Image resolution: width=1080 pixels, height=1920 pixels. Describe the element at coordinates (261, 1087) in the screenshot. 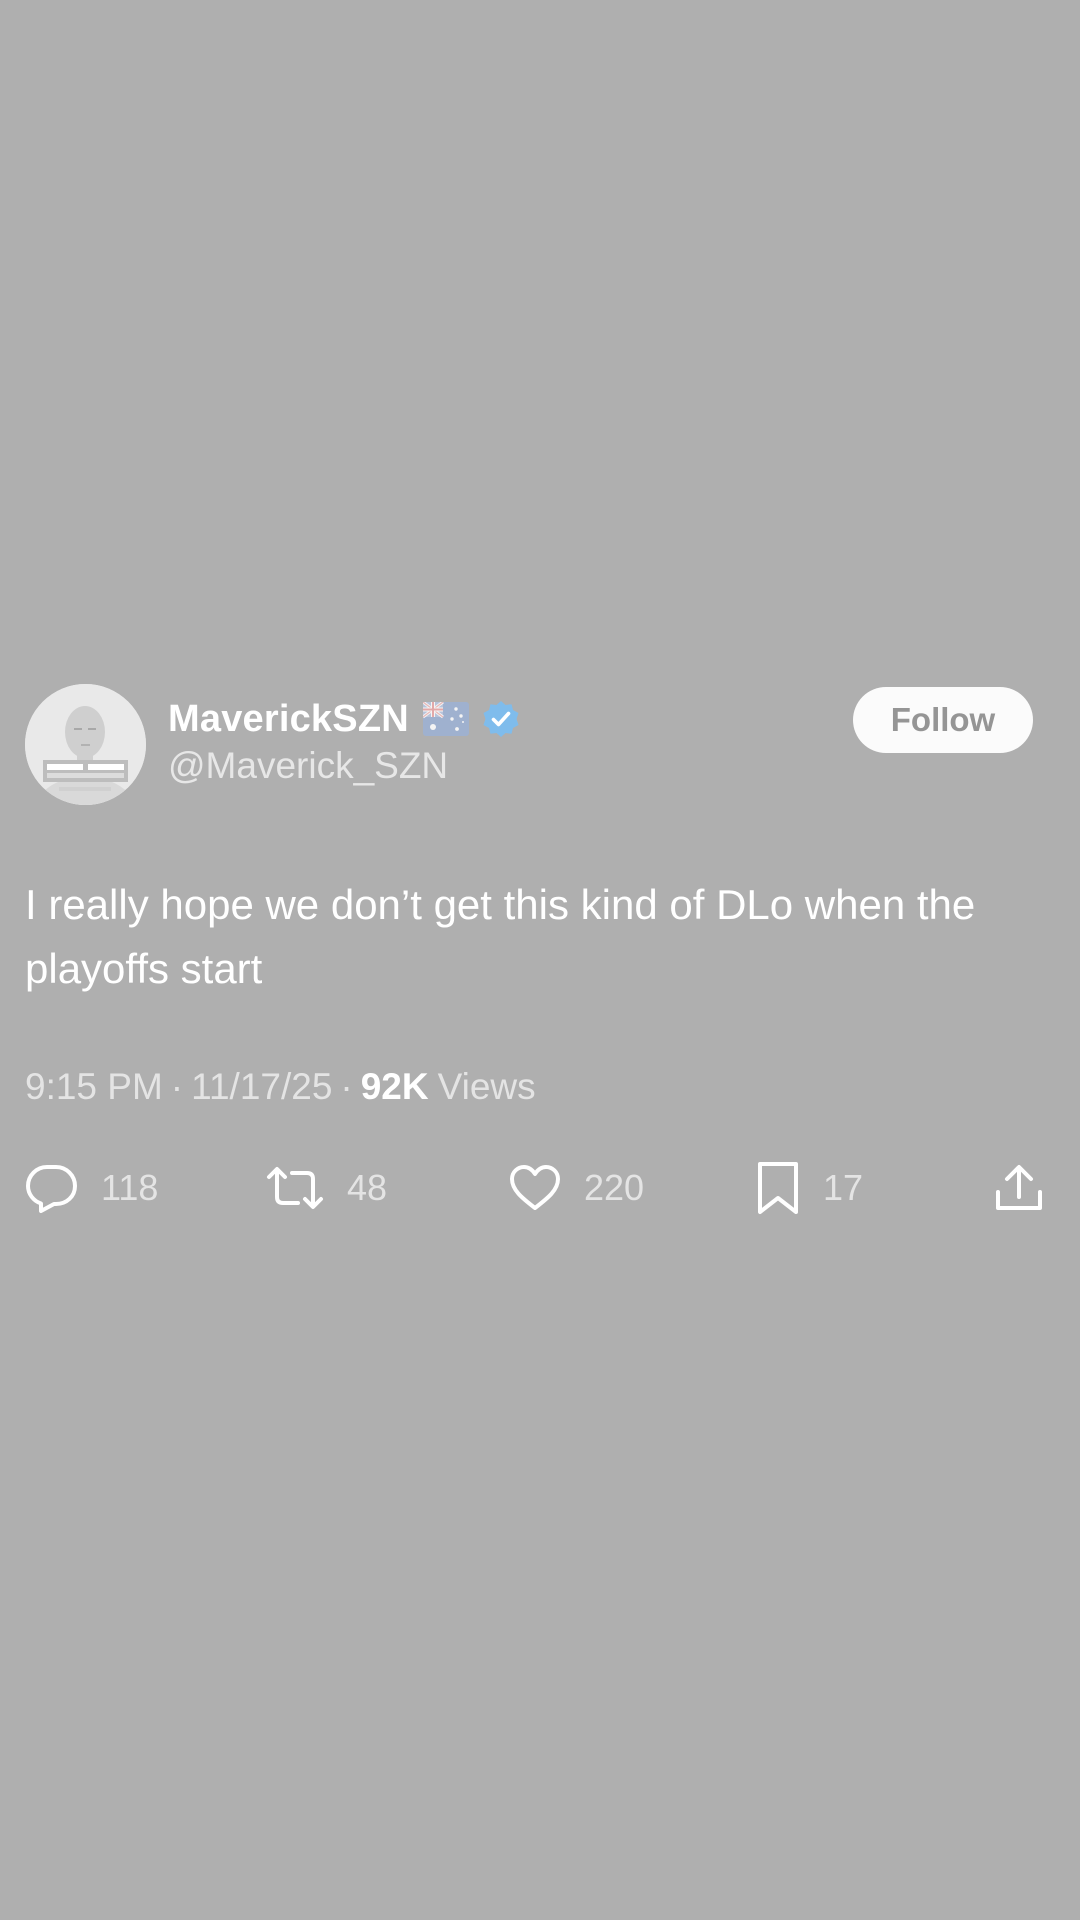

I see `tweet-date: 11/17/25` at that location.